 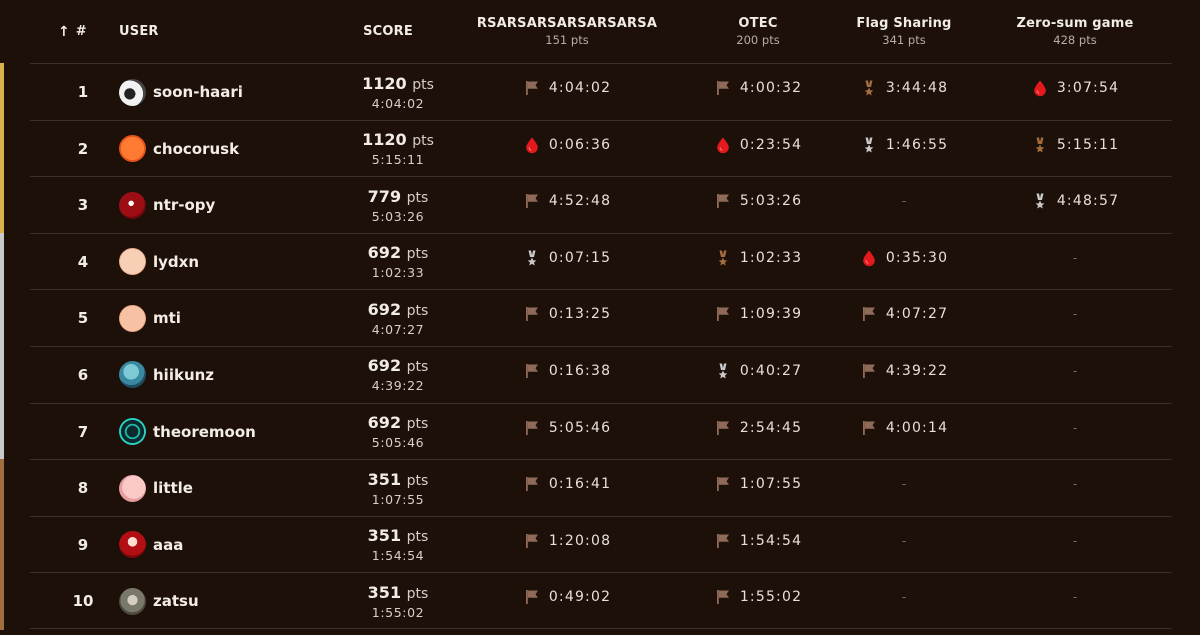 I want to click on user-cell: theoremoon, so click(x=187, y=432).